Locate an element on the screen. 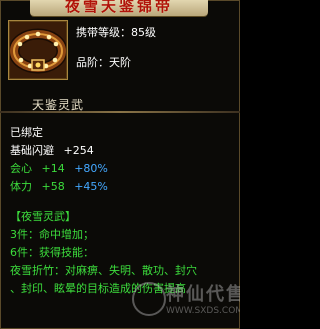 This screenshot has height=329, width=320. stat-label: 会心 is located at coordinates (21, 168).